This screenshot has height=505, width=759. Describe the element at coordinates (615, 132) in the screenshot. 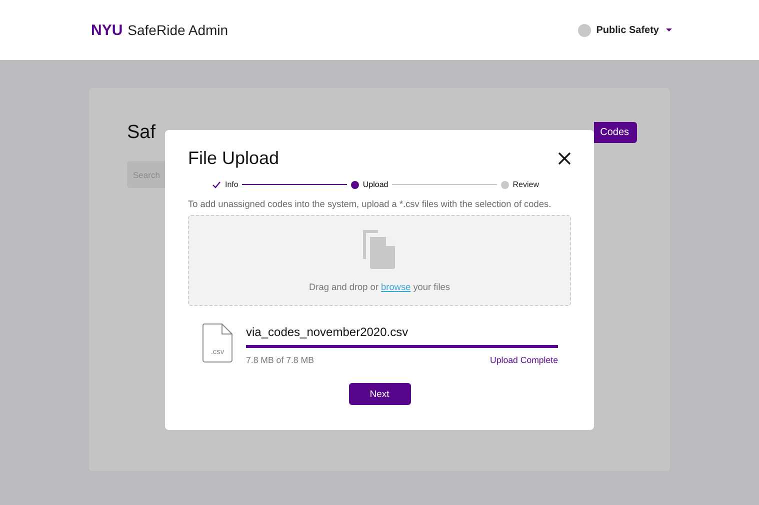

I see `upload-codes-button: Codes` at that location.